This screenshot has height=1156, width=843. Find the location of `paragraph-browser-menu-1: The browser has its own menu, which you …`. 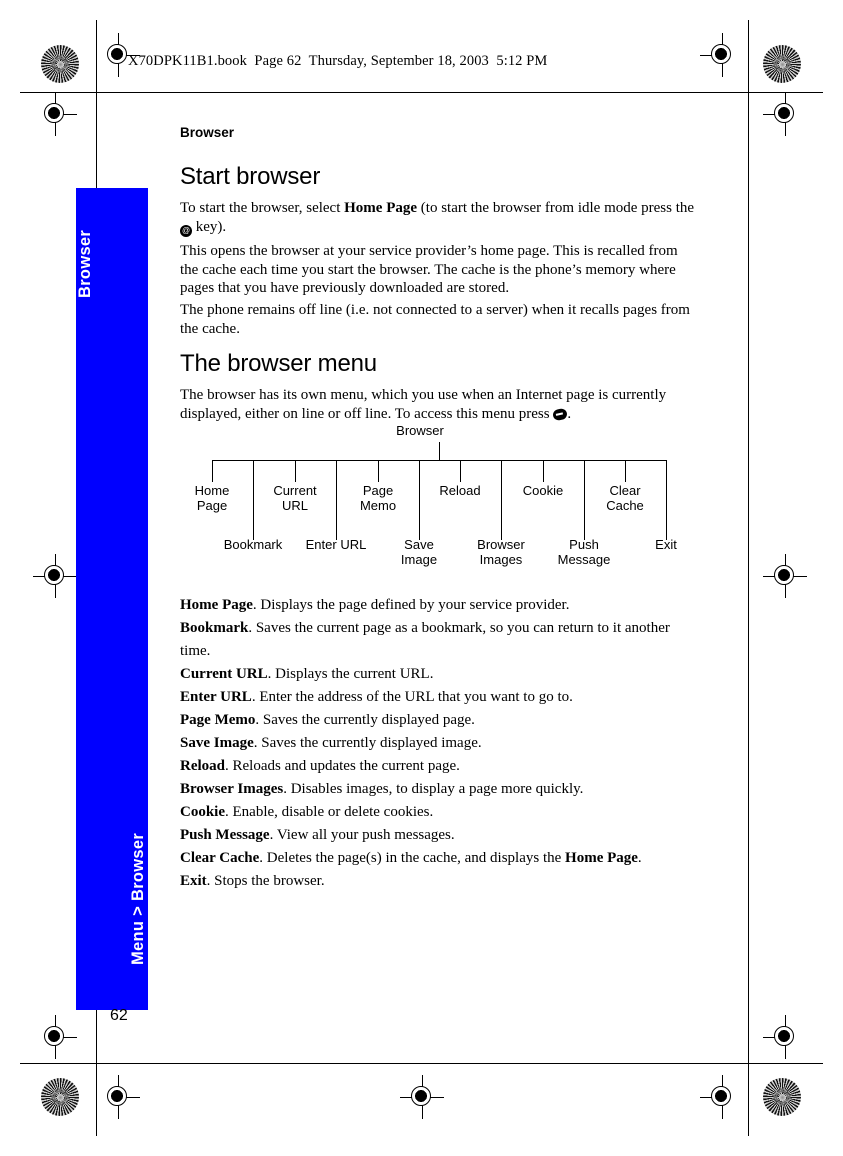

paragraph-browser-menu-1: The browser has its own menu, which you … is located at coordinates (438, 404).